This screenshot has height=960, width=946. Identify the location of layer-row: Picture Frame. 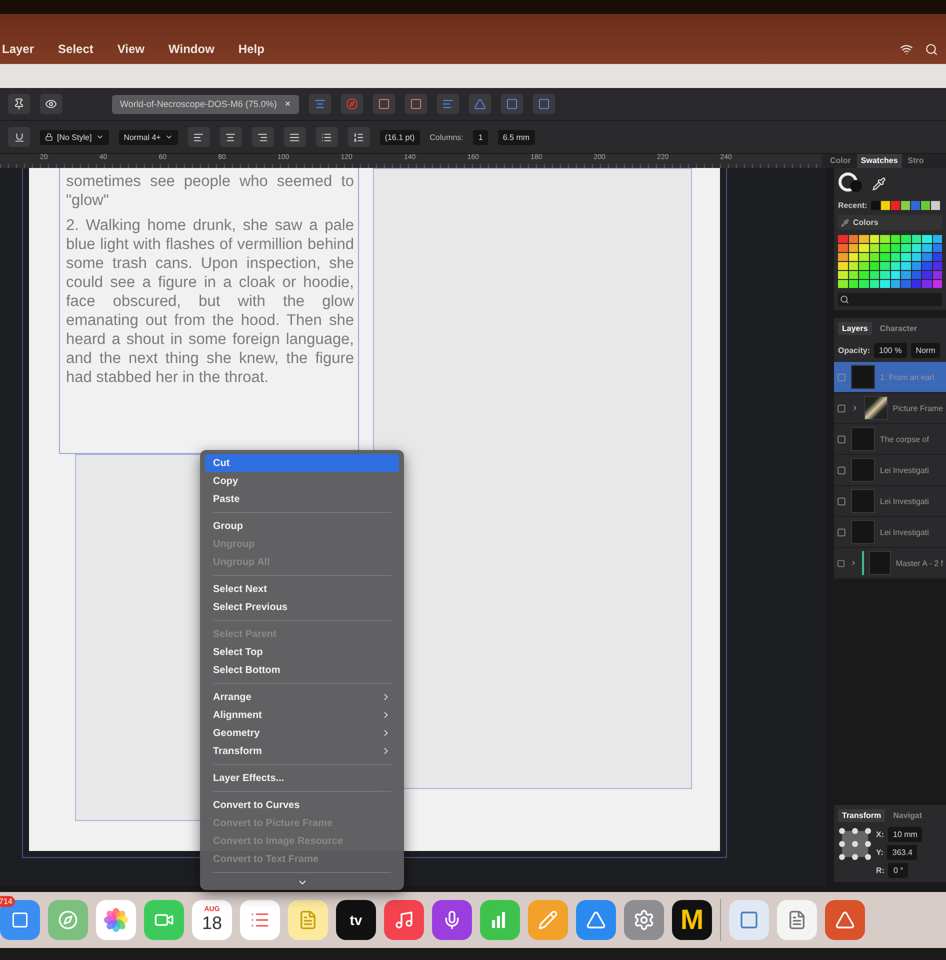
(890, 408).